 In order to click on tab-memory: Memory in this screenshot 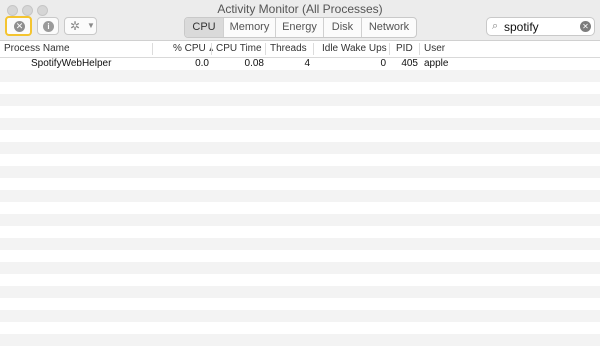, I will do `click(250, 27)`.